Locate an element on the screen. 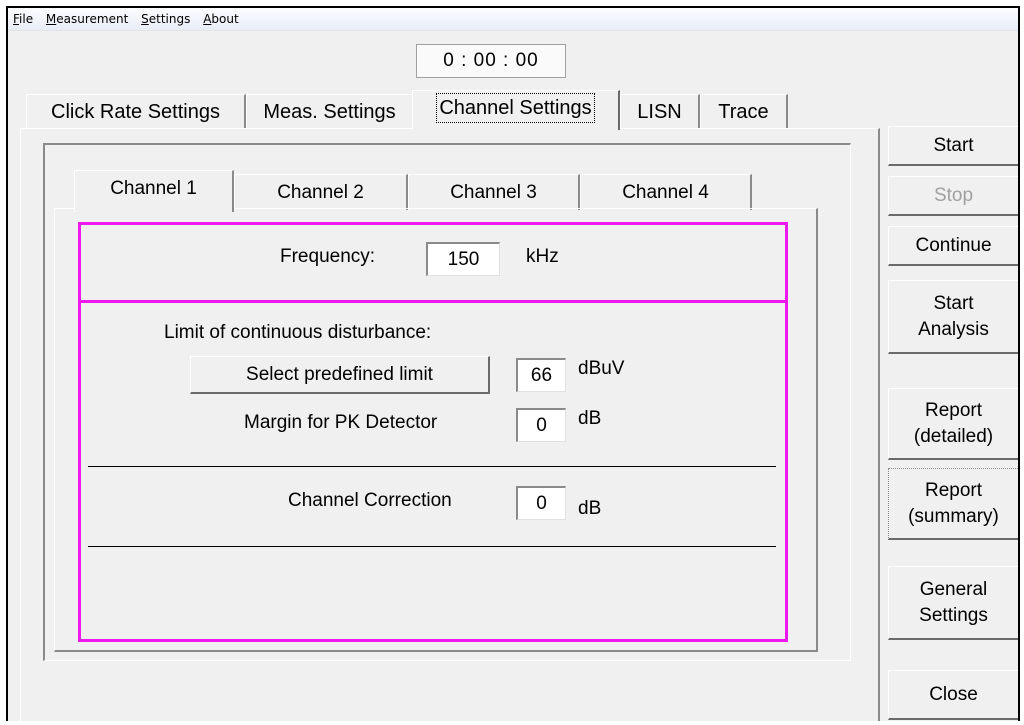 The image size is (1024, 725). select-predefined-limit-button: Select predefined limit is located at coordinates (340, 375).